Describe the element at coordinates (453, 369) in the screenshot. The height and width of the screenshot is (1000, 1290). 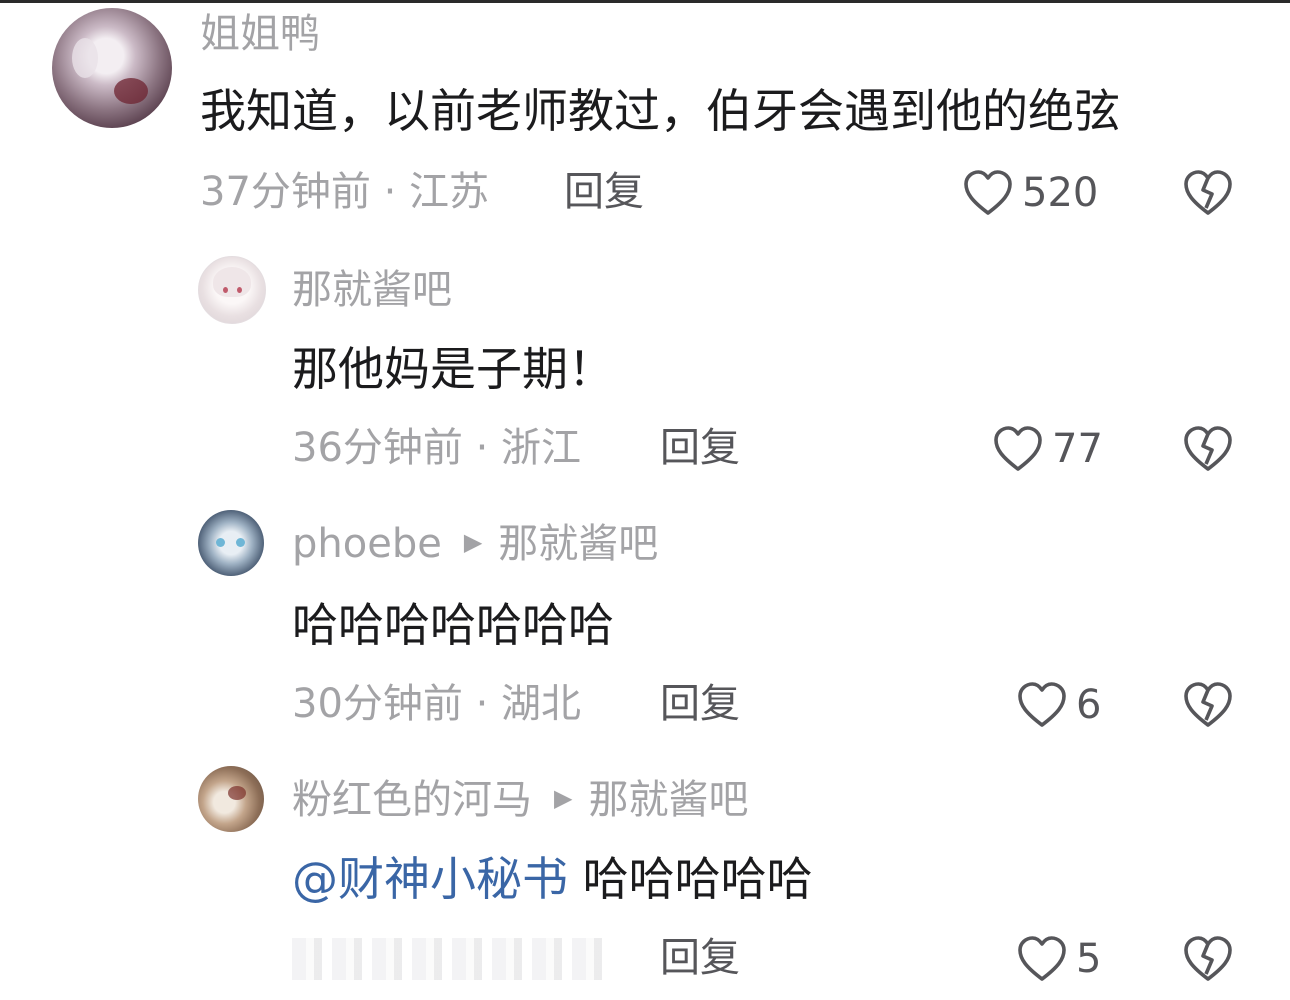
I see `comment-text: 那他妈是子期！` at that location.